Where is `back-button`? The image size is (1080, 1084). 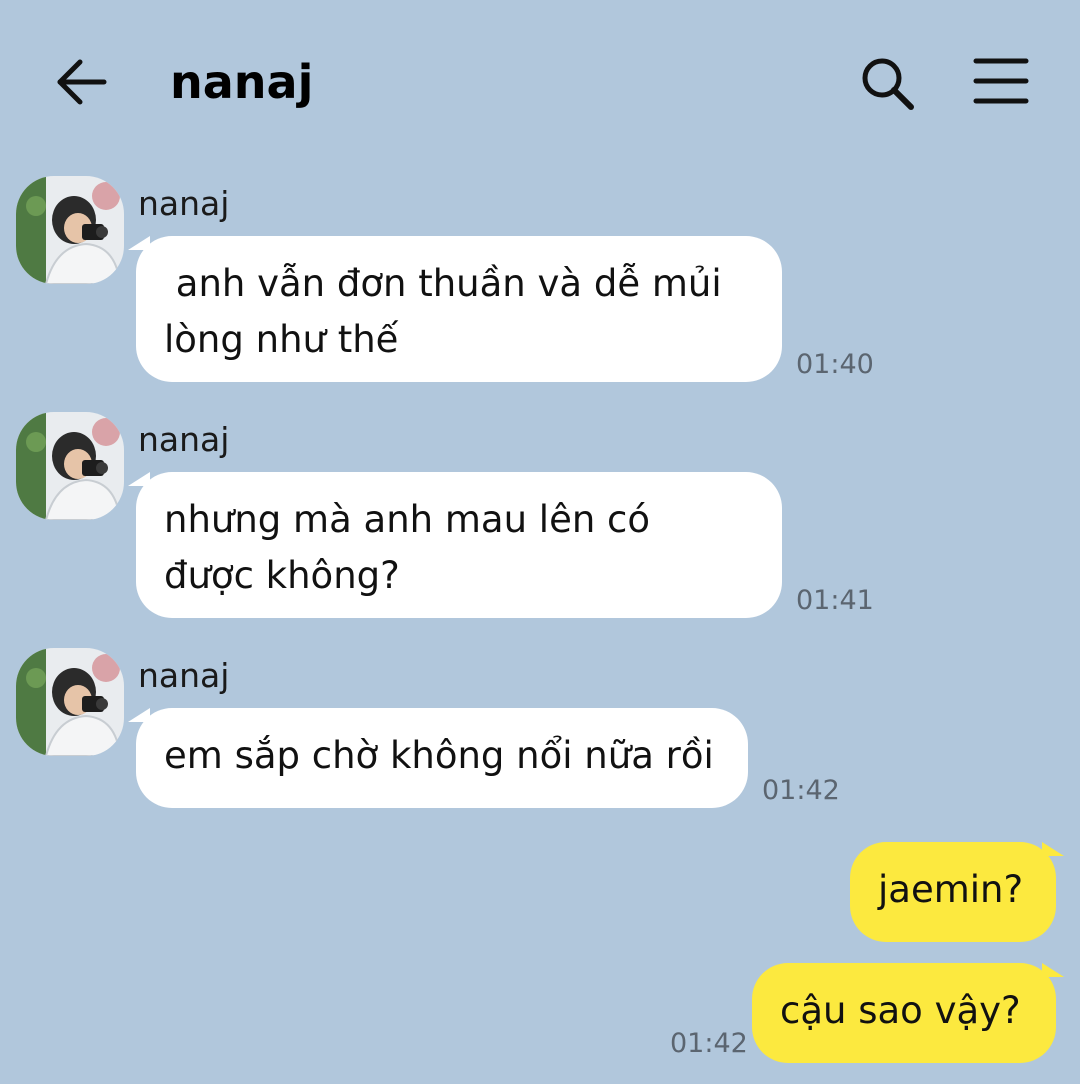 back-button is located at coordinates (80, 82).